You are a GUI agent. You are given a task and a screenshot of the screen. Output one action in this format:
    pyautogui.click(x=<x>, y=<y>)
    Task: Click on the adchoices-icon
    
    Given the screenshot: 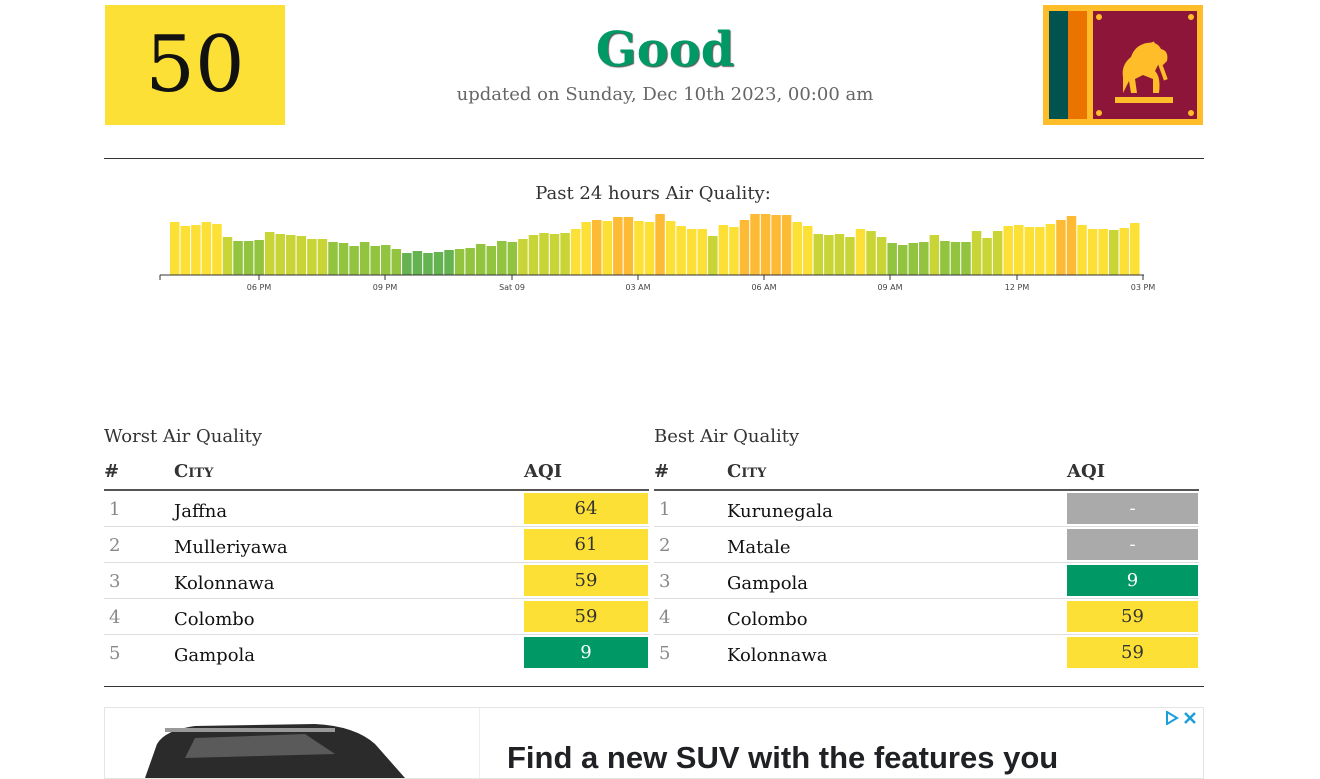 What is the action you would take?
    pyautogui.click(x=1172, y=719)
    